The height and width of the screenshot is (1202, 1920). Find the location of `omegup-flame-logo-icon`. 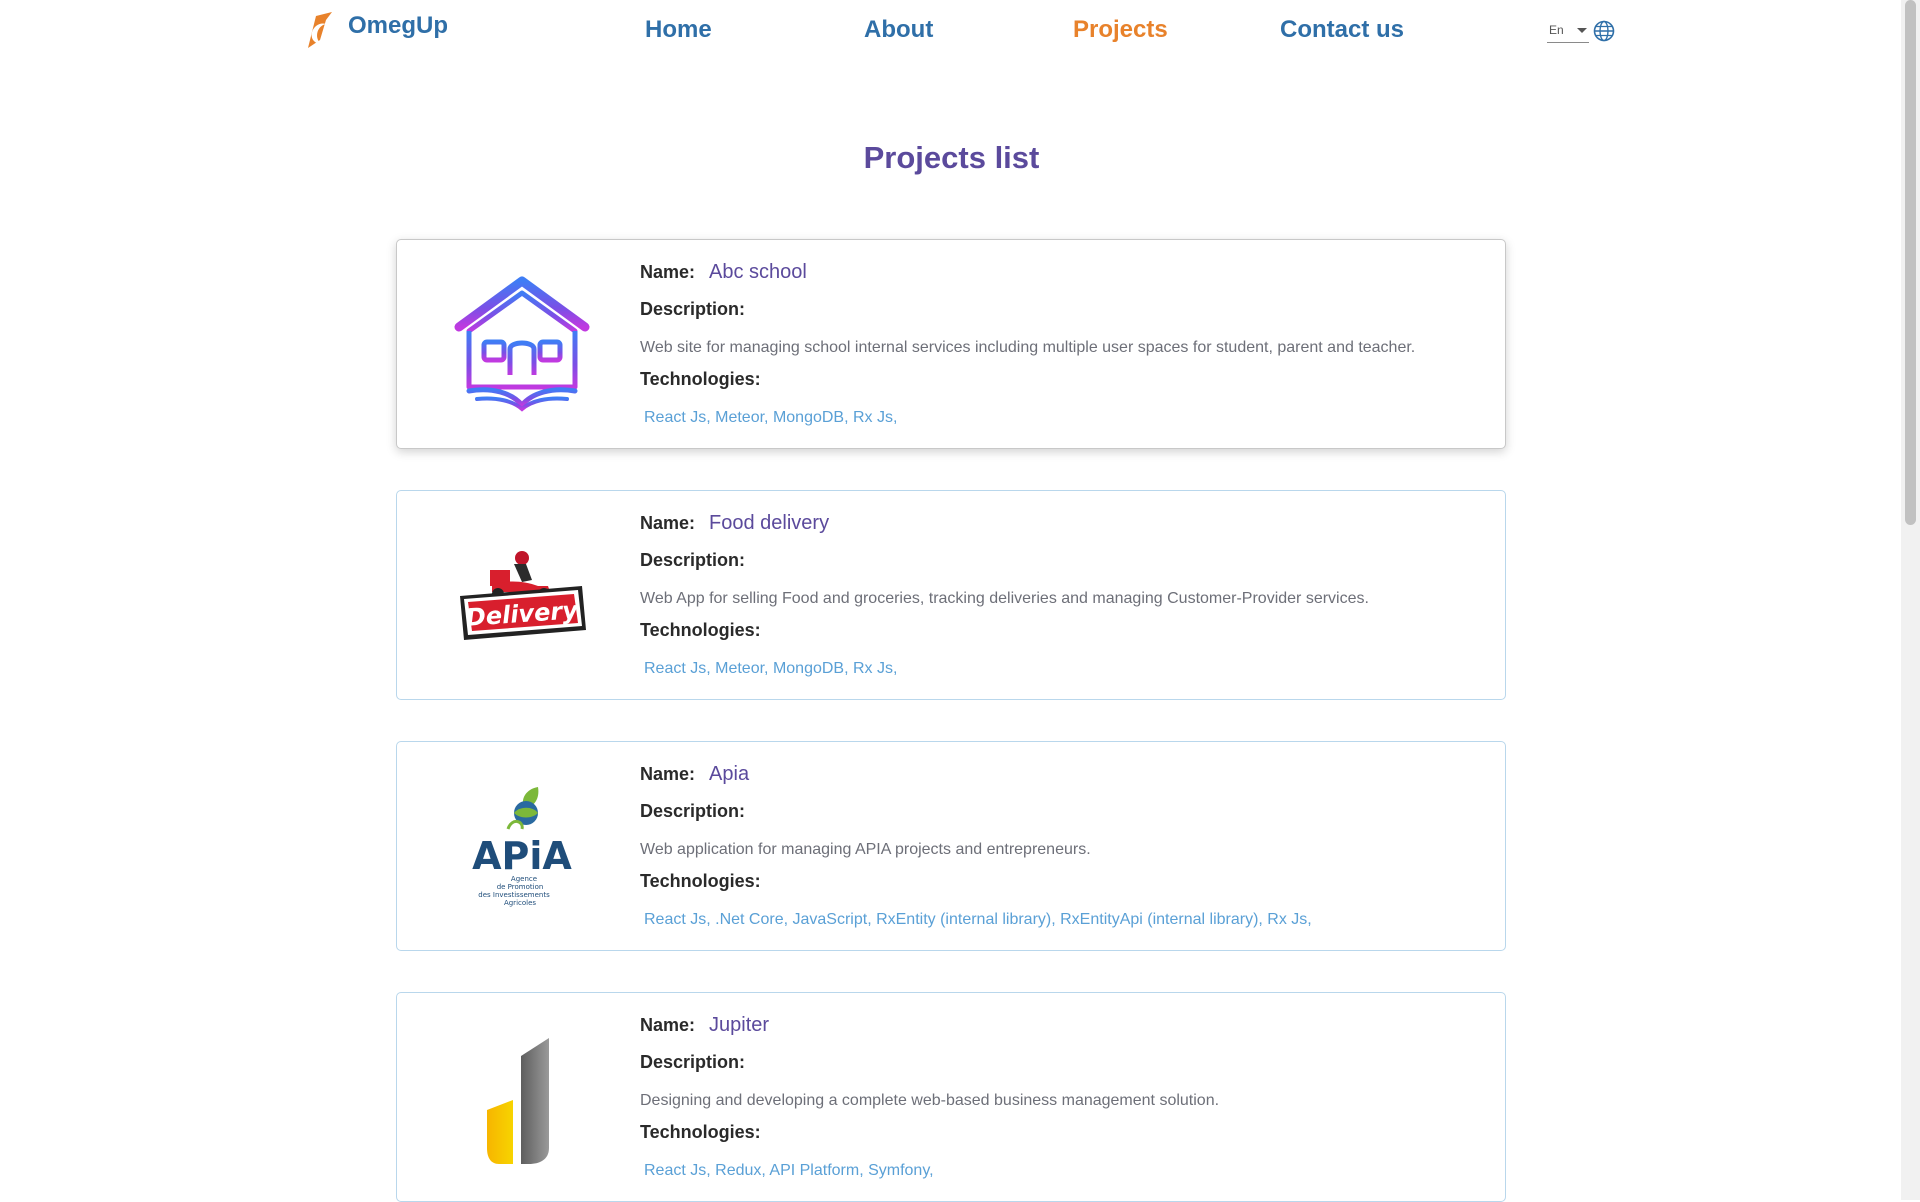

omegup-flame-logo-icon is located at coordinates (320, 30).